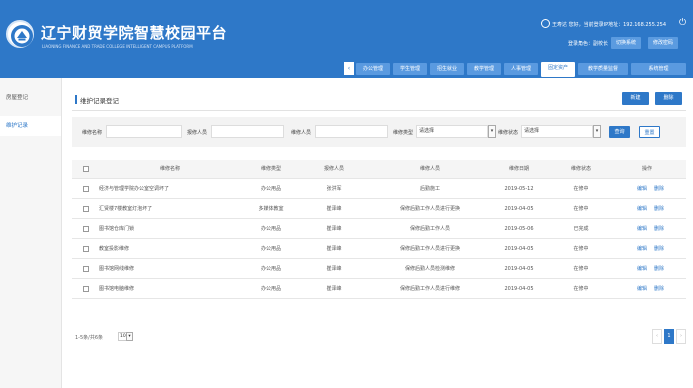 This screenshot has height=388, width=693. What do you see at coordinates (429, 229) in the screenshot?
I see `row-repairer: 保修后勤工作人员` at bounding box center [429, 229].